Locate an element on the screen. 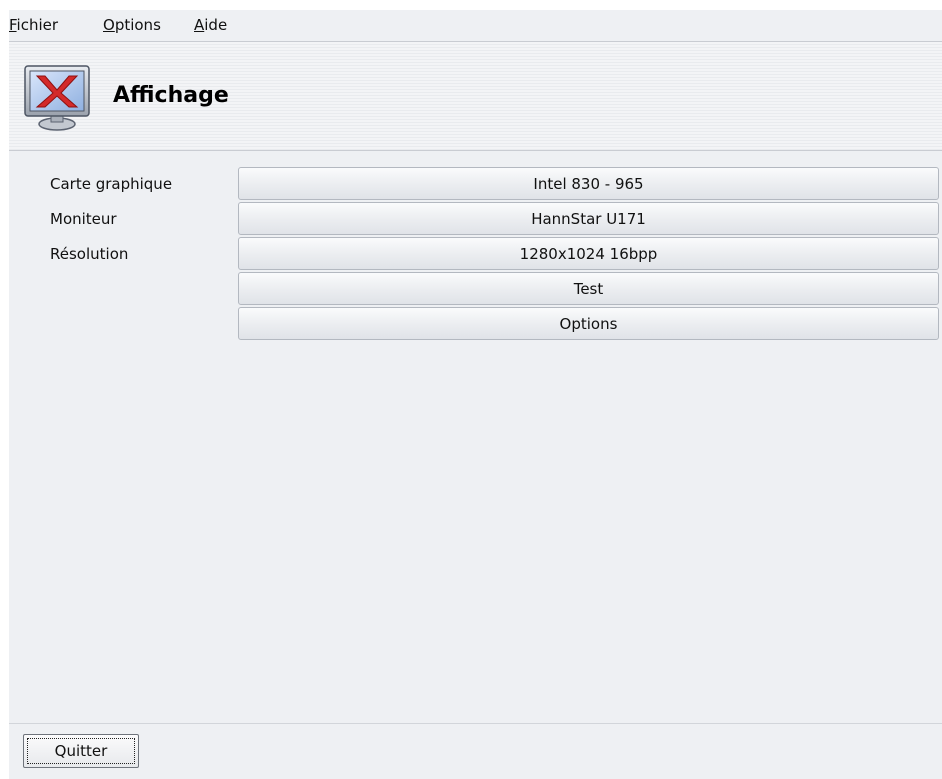  menu-aide: Aide is located at coordinates (210, 25).